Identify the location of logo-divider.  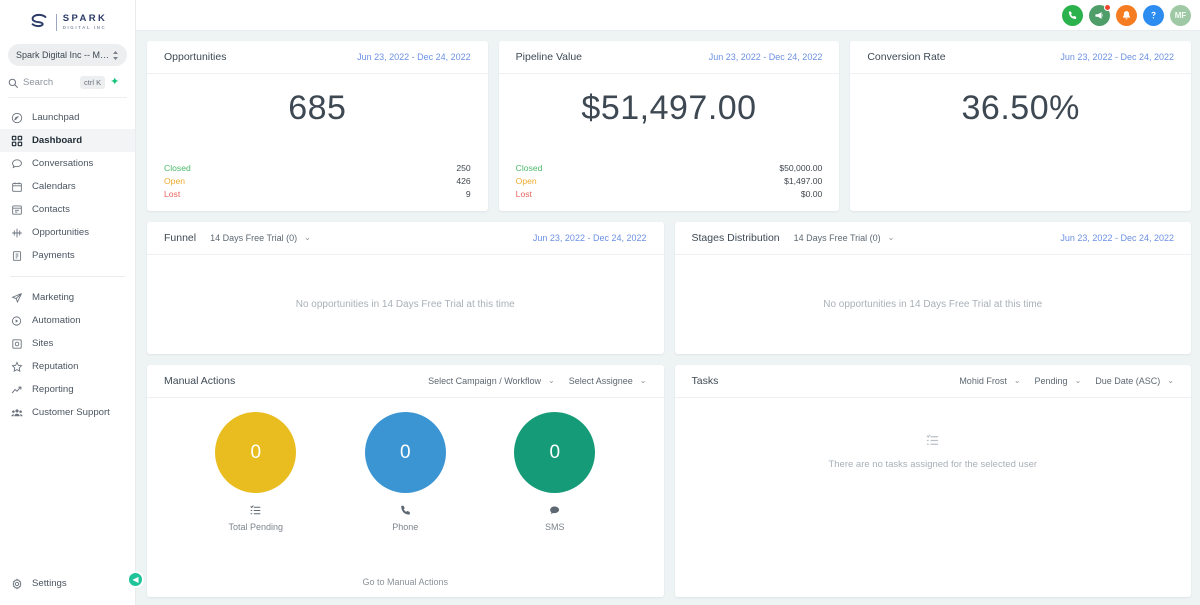
(56, 22).